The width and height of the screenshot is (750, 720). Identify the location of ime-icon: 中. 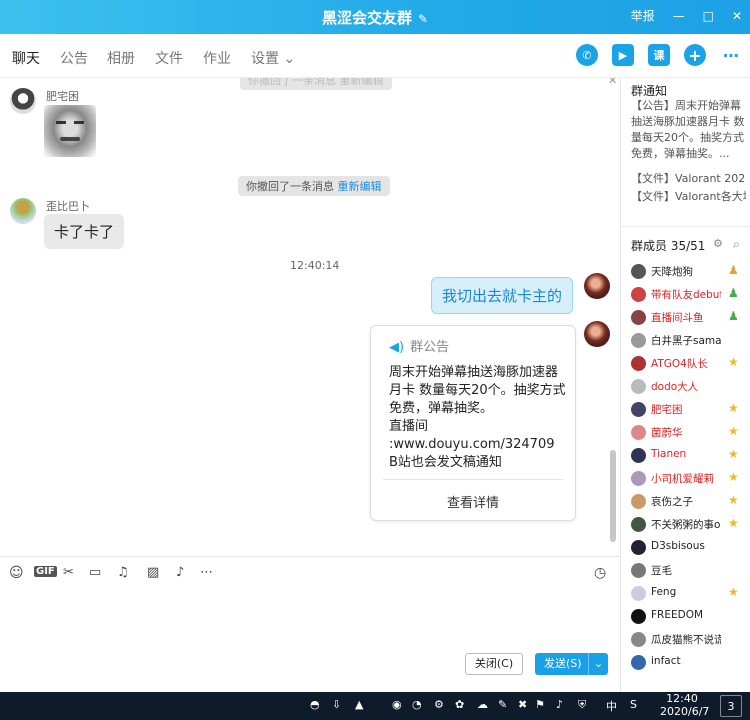
(611, 706).